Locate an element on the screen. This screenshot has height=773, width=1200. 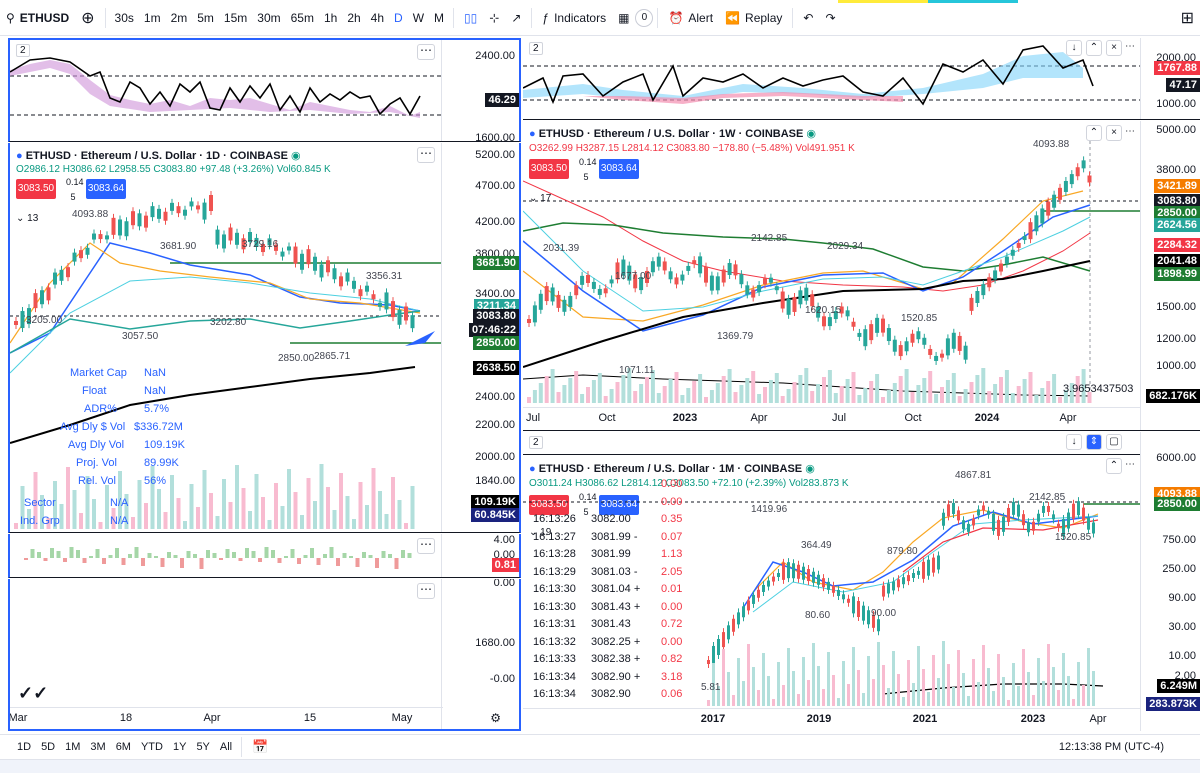
range-5y: 5Y is located at coordinates (202, 747).